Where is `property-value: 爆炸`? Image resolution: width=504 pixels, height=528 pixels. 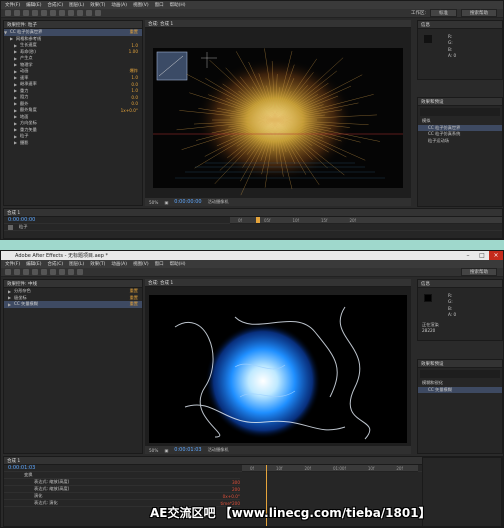 property-value: 爆炸 is located at coordinates (134, 71).